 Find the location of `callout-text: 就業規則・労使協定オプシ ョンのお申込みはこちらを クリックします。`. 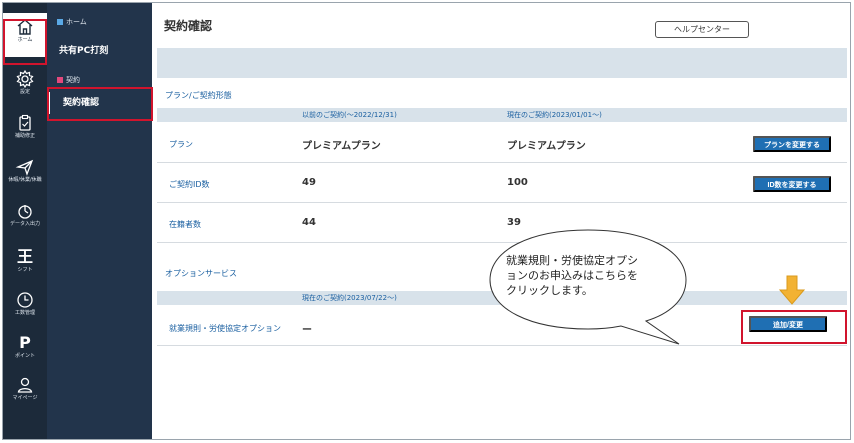

callout-text: 就業規則・労使協定オプシ ョンのお申込みはこちらを クリックします。 is located at coordinates (596, 275).